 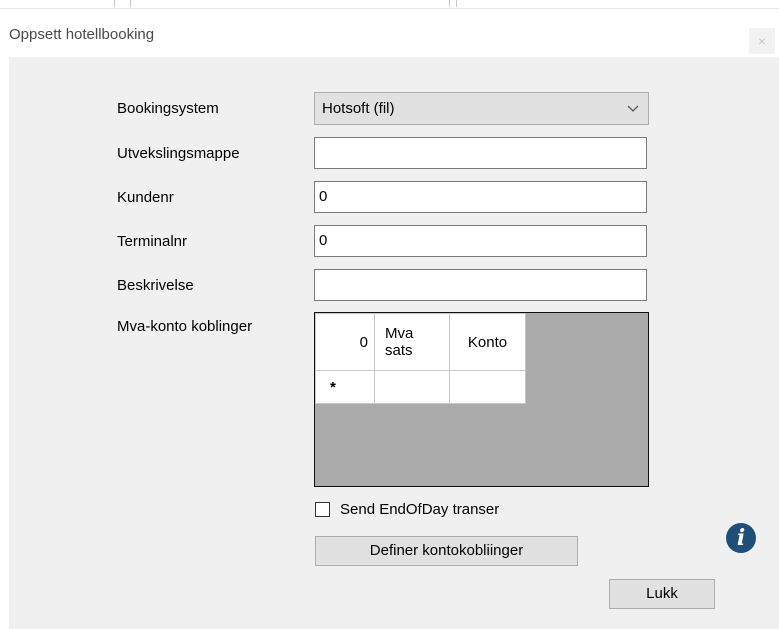 What do you see at coordinates (152, 241) in the screenshot?
I see `terminalnr-label: Terminalnr` at bounding box center [152, 241].